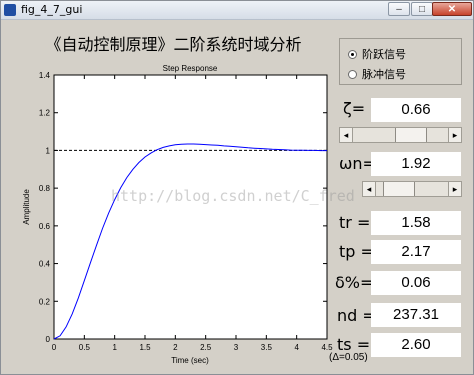  I want to click on tp-label: tp =, so click(356, 251).